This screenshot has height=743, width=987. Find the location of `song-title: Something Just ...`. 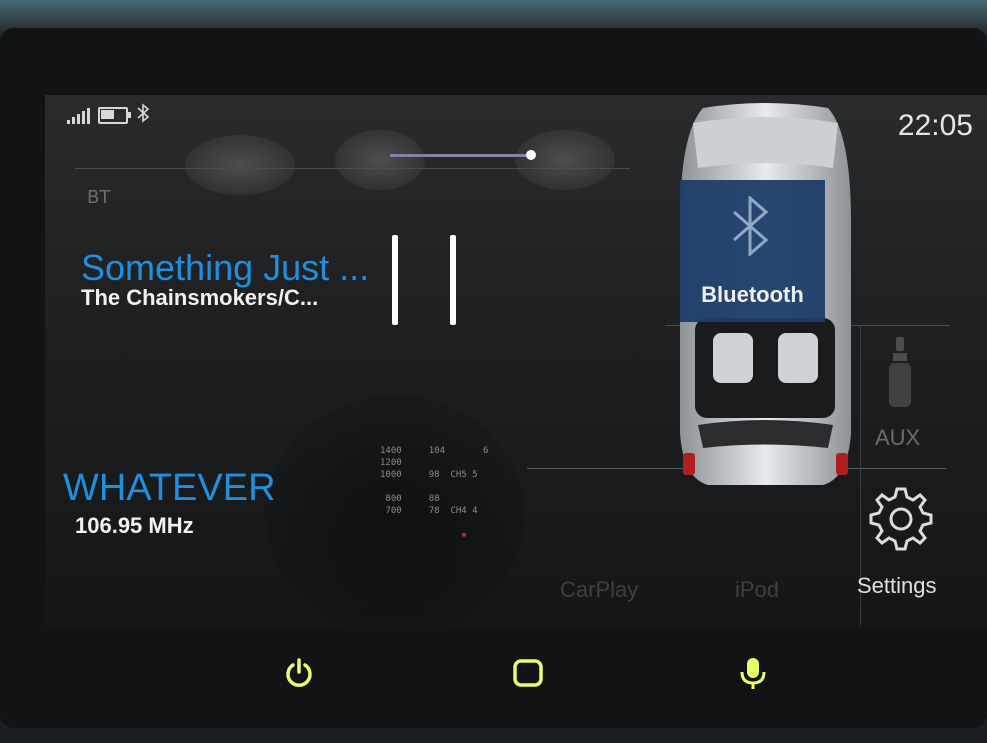

song-title: Something Just ... is located at coordinates (225, 267).